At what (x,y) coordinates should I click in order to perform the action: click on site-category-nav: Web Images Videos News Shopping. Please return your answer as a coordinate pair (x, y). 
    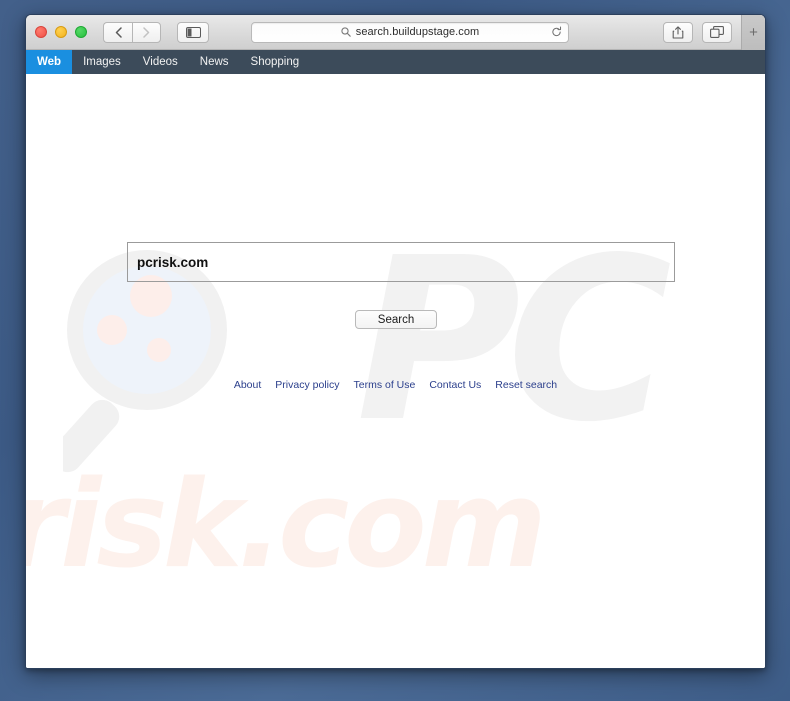
    Looking at the image, I should click on (395, 62).